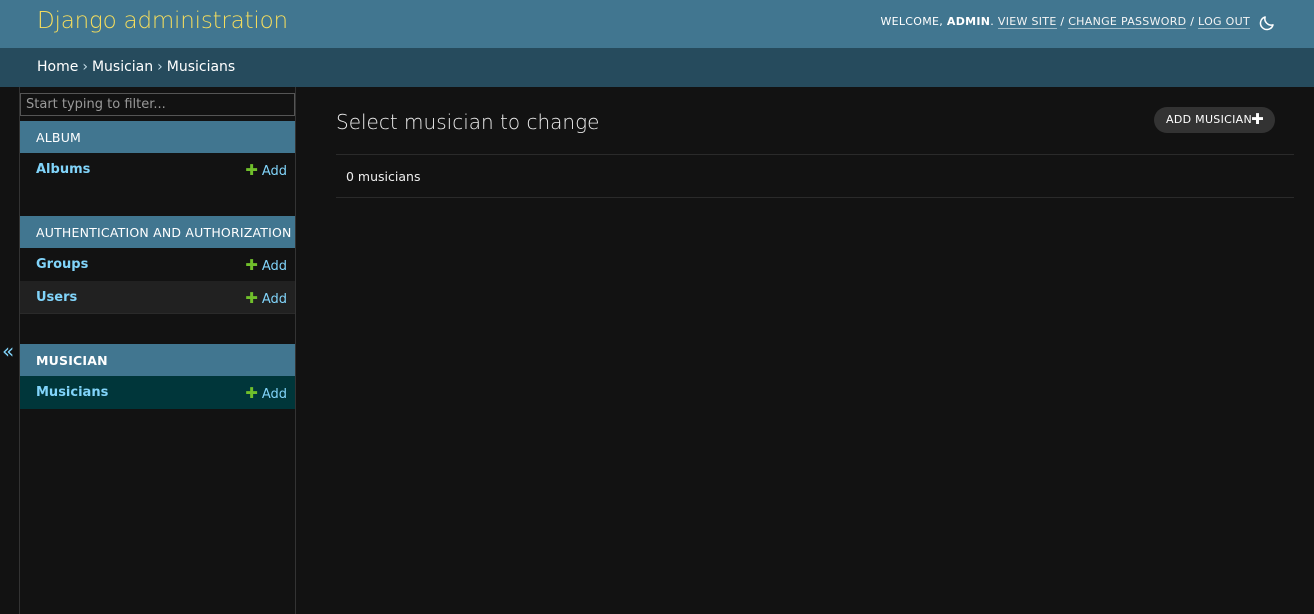 This screenshot has width=1314, height=614. Describe the element at coordinates (63, 169) in the screenshot. I see `albums-link: Albums` at that location.